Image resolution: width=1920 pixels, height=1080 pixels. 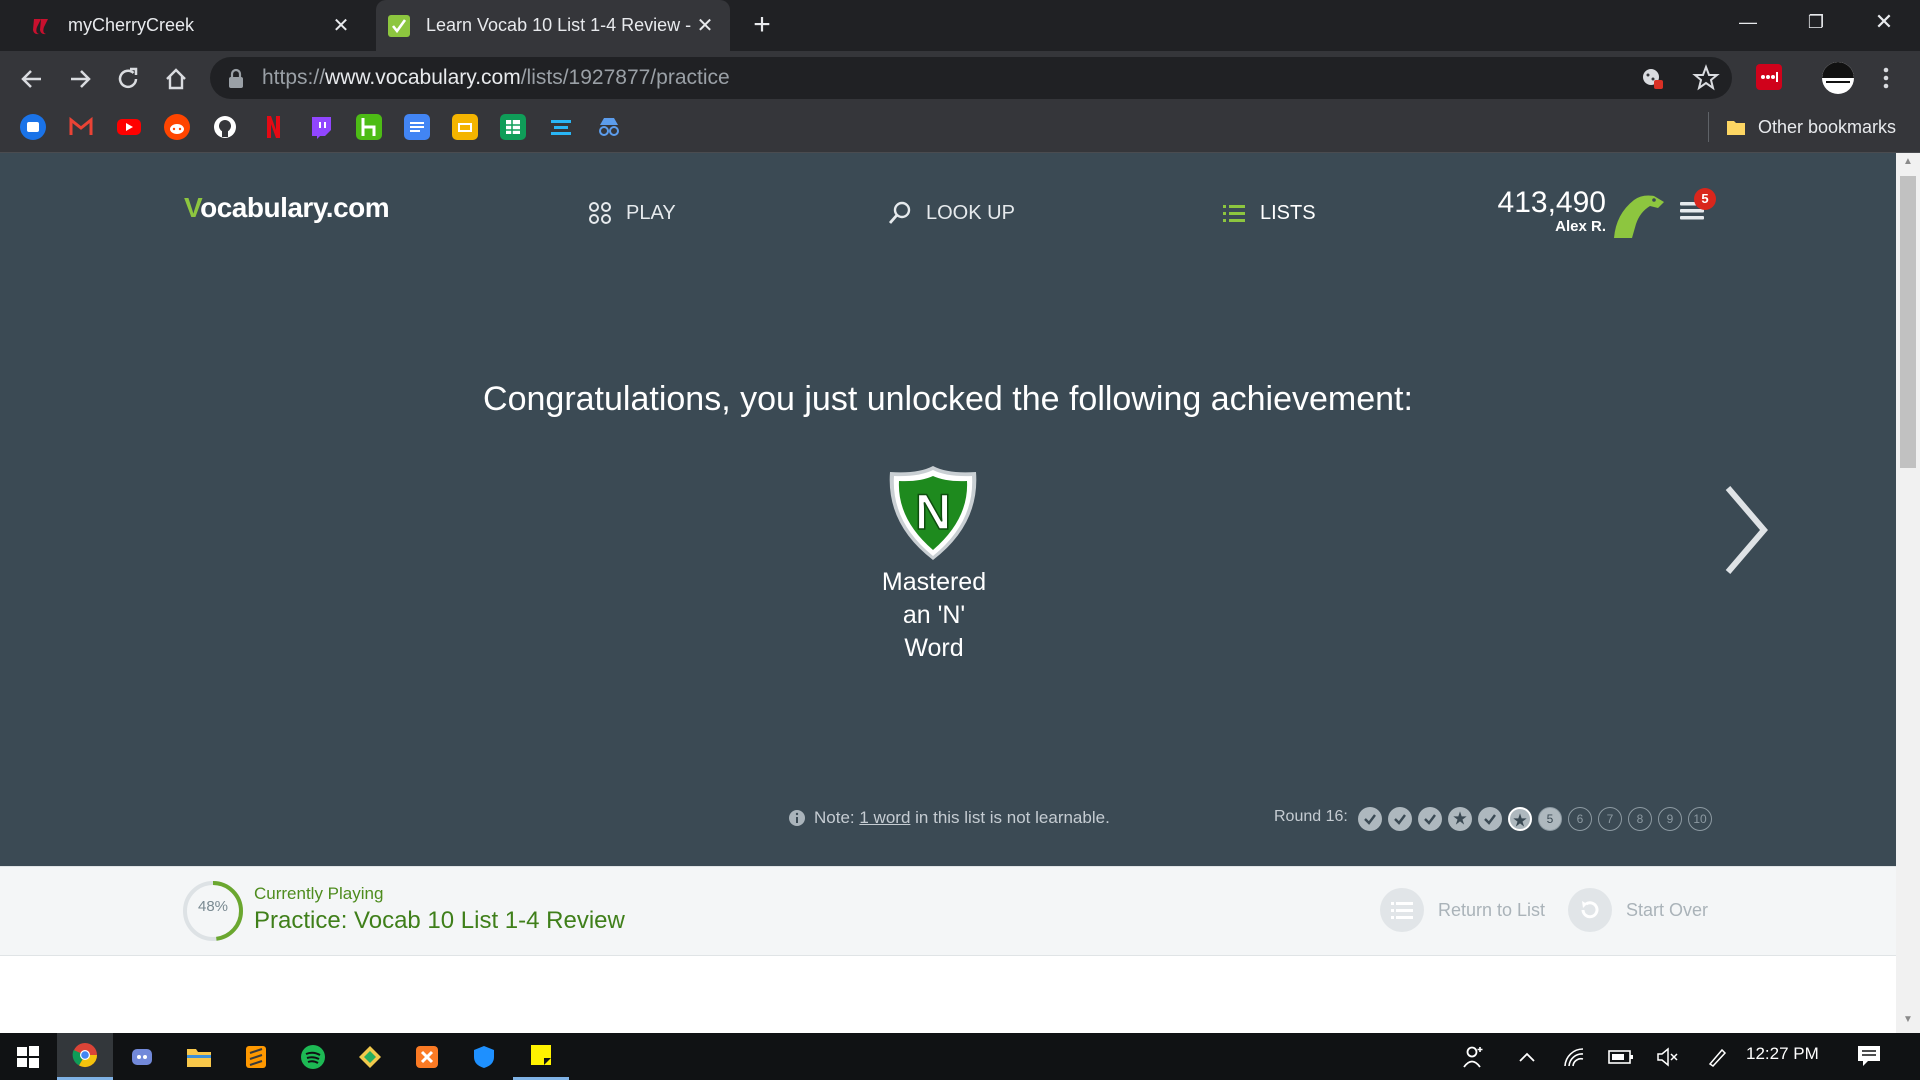 I want to click on user-name: Alex R., so click(x=1543, y=226).